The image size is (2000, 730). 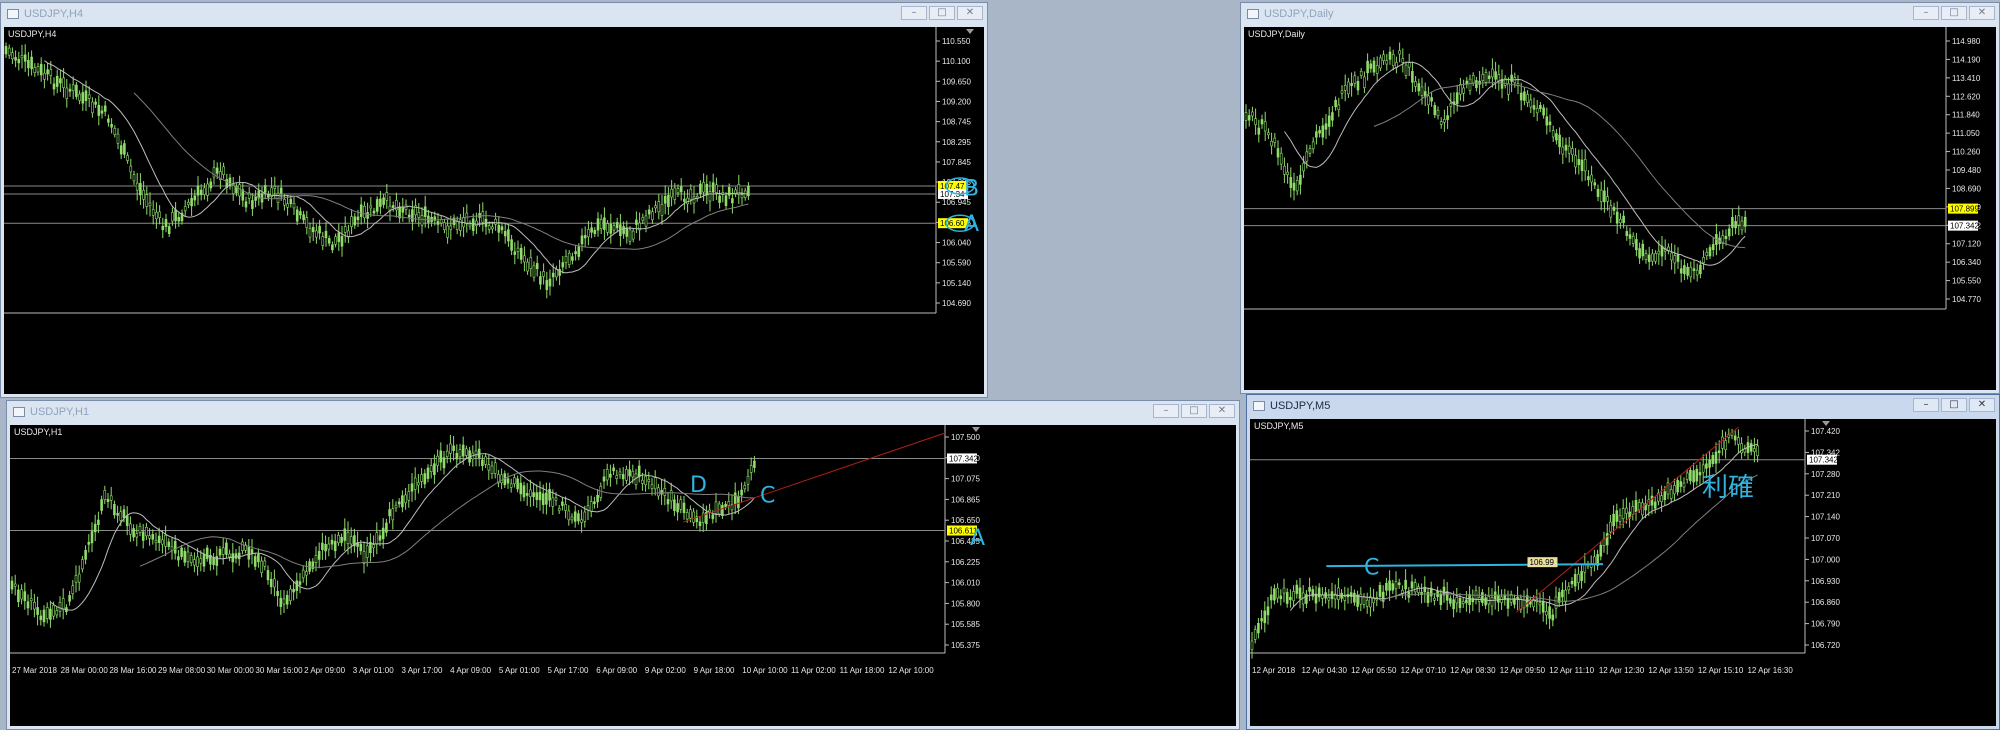 What do you see at coordinates (965, 603) in the screenshot?
I see `price-axis-label: 105.800` at bounding box center [965, 603].